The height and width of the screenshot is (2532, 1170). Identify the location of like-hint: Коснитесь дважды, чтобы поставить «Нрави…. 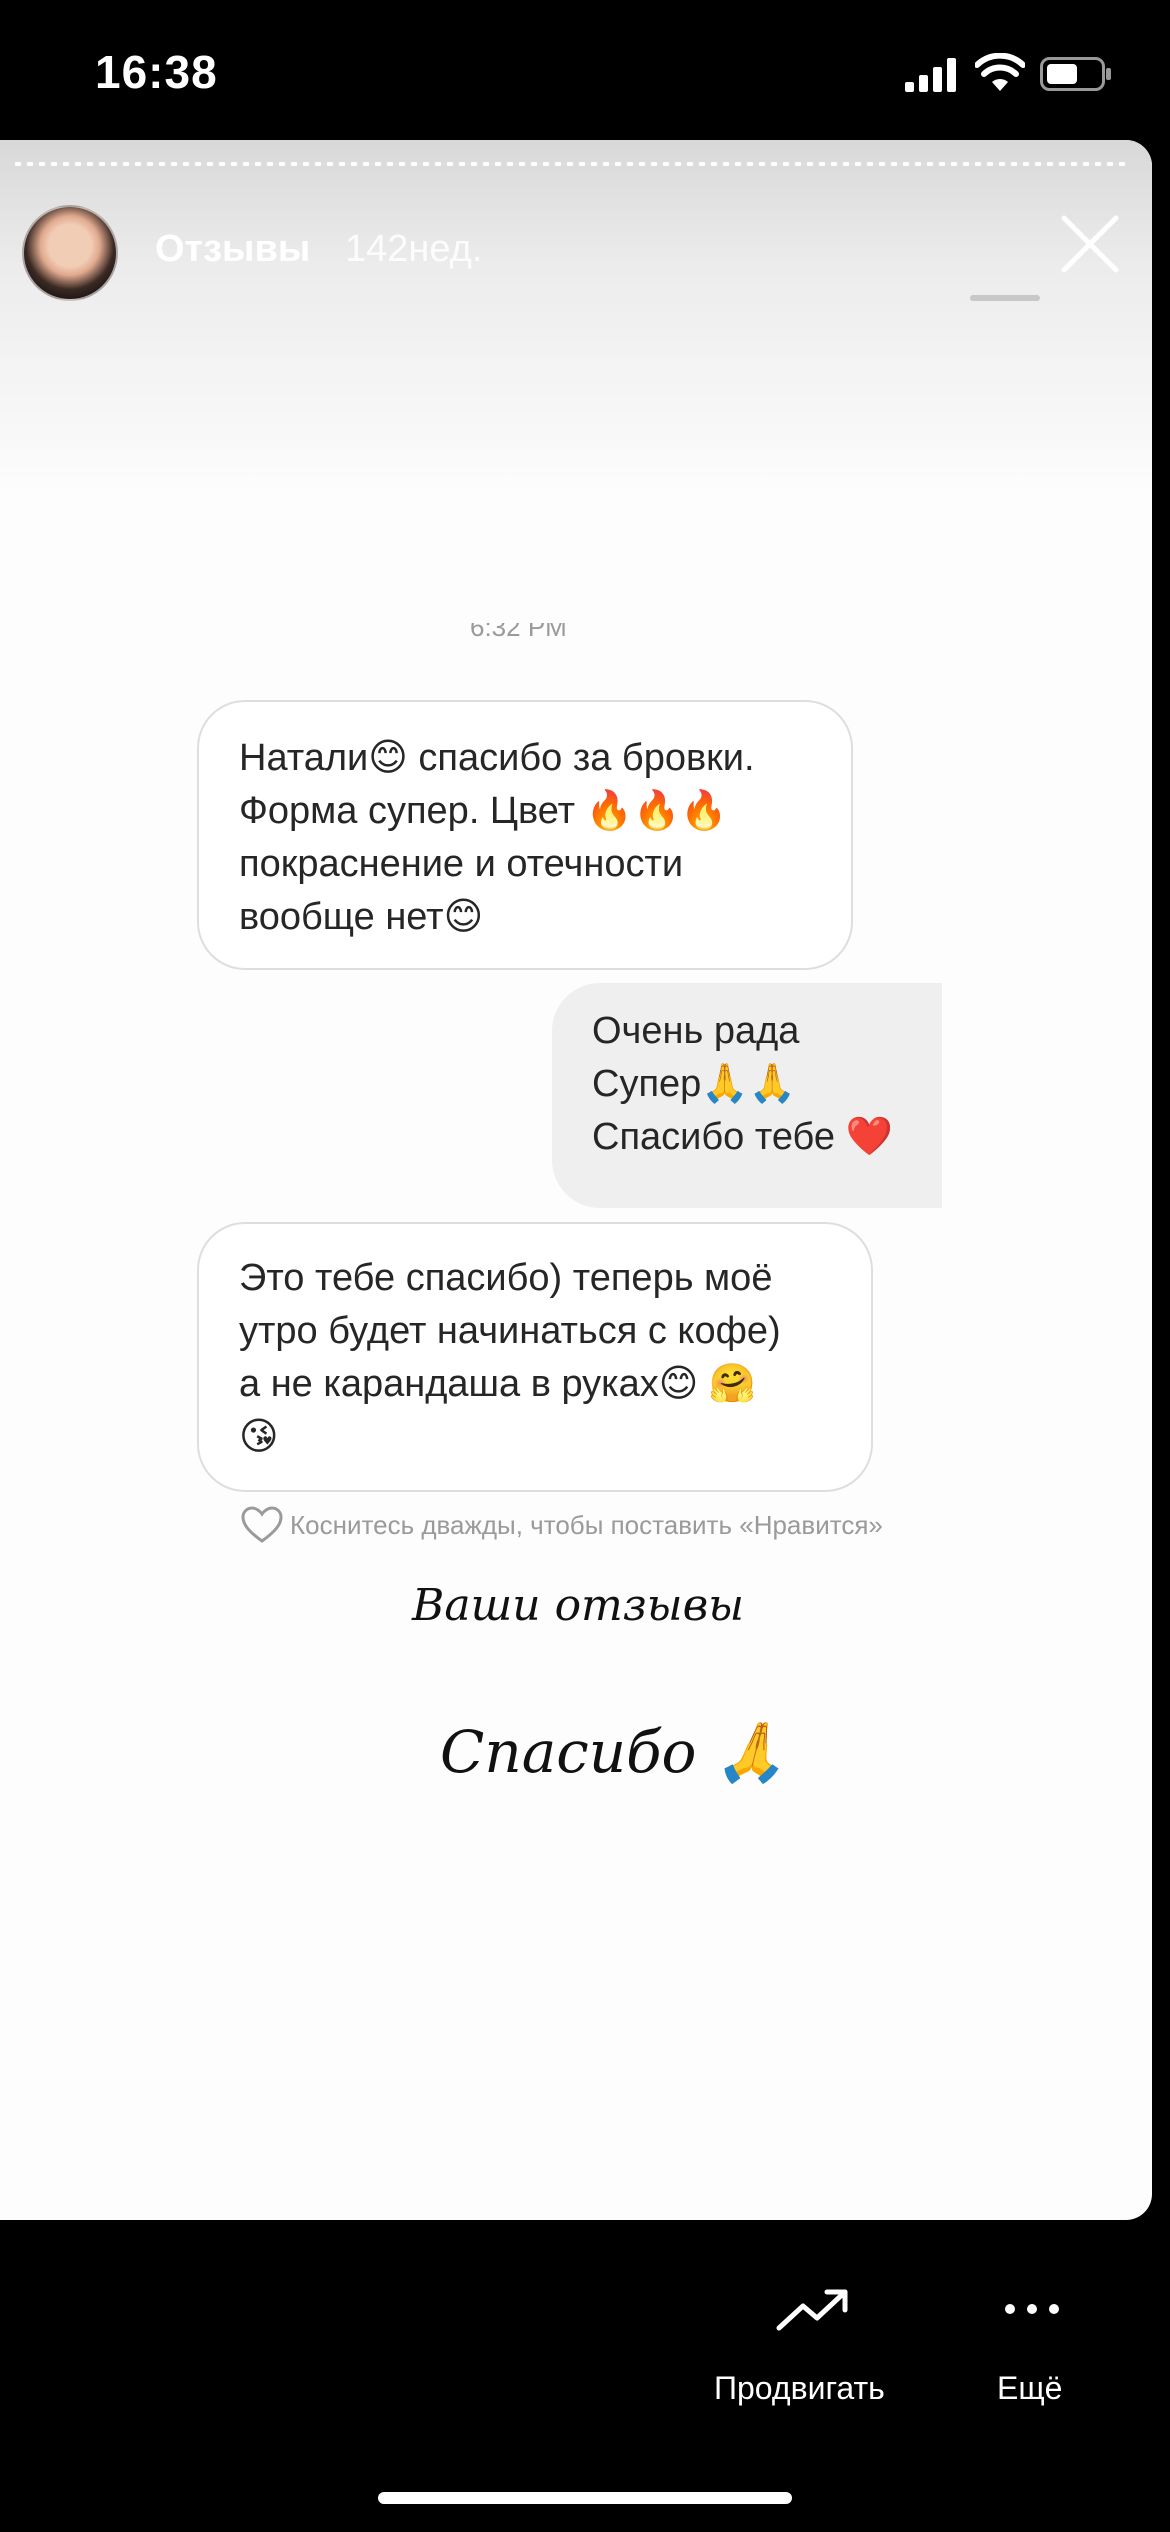
(590, 1524).